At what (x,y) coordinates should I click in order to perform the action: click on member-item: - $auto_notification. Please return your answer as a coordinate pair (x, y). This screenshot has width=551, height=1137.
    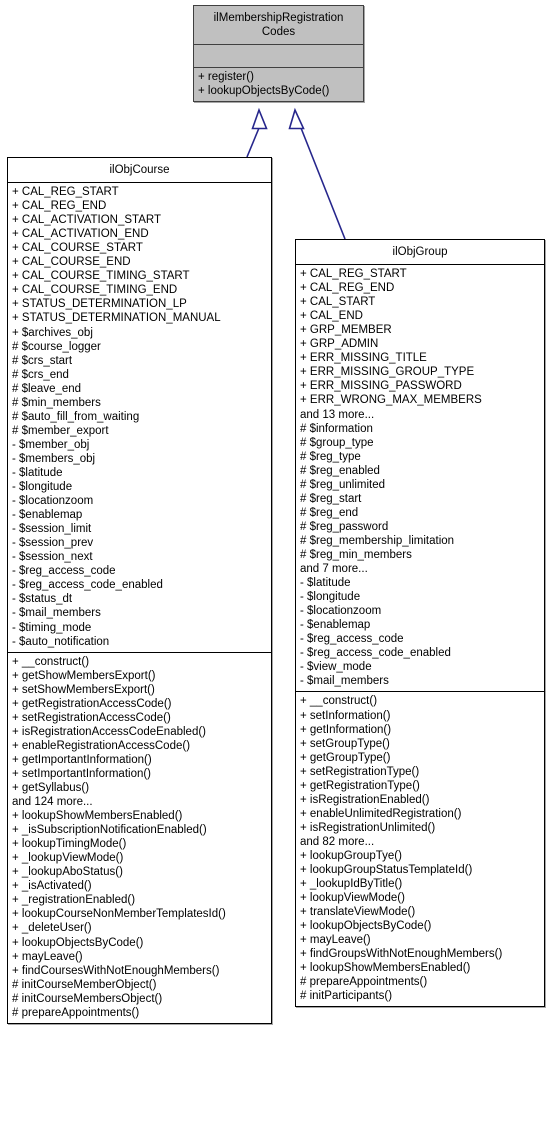
    Looking at the image, I should click on (61, 641).